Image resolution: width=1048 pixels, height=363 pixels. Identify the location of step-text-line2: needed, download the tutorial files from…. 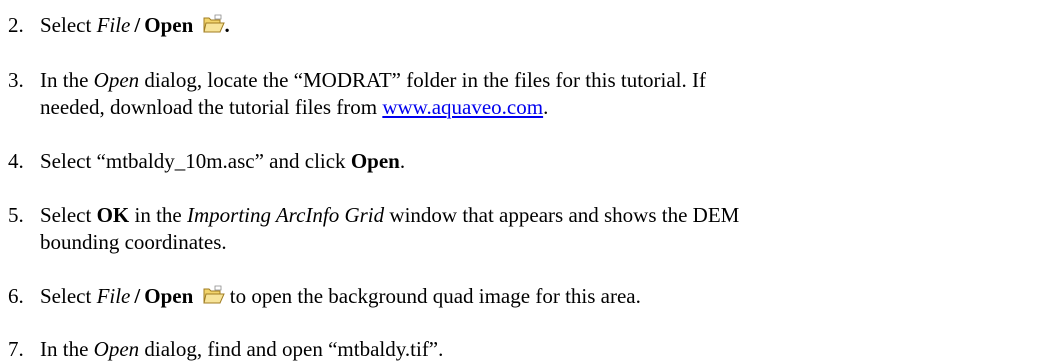
(294, 107).